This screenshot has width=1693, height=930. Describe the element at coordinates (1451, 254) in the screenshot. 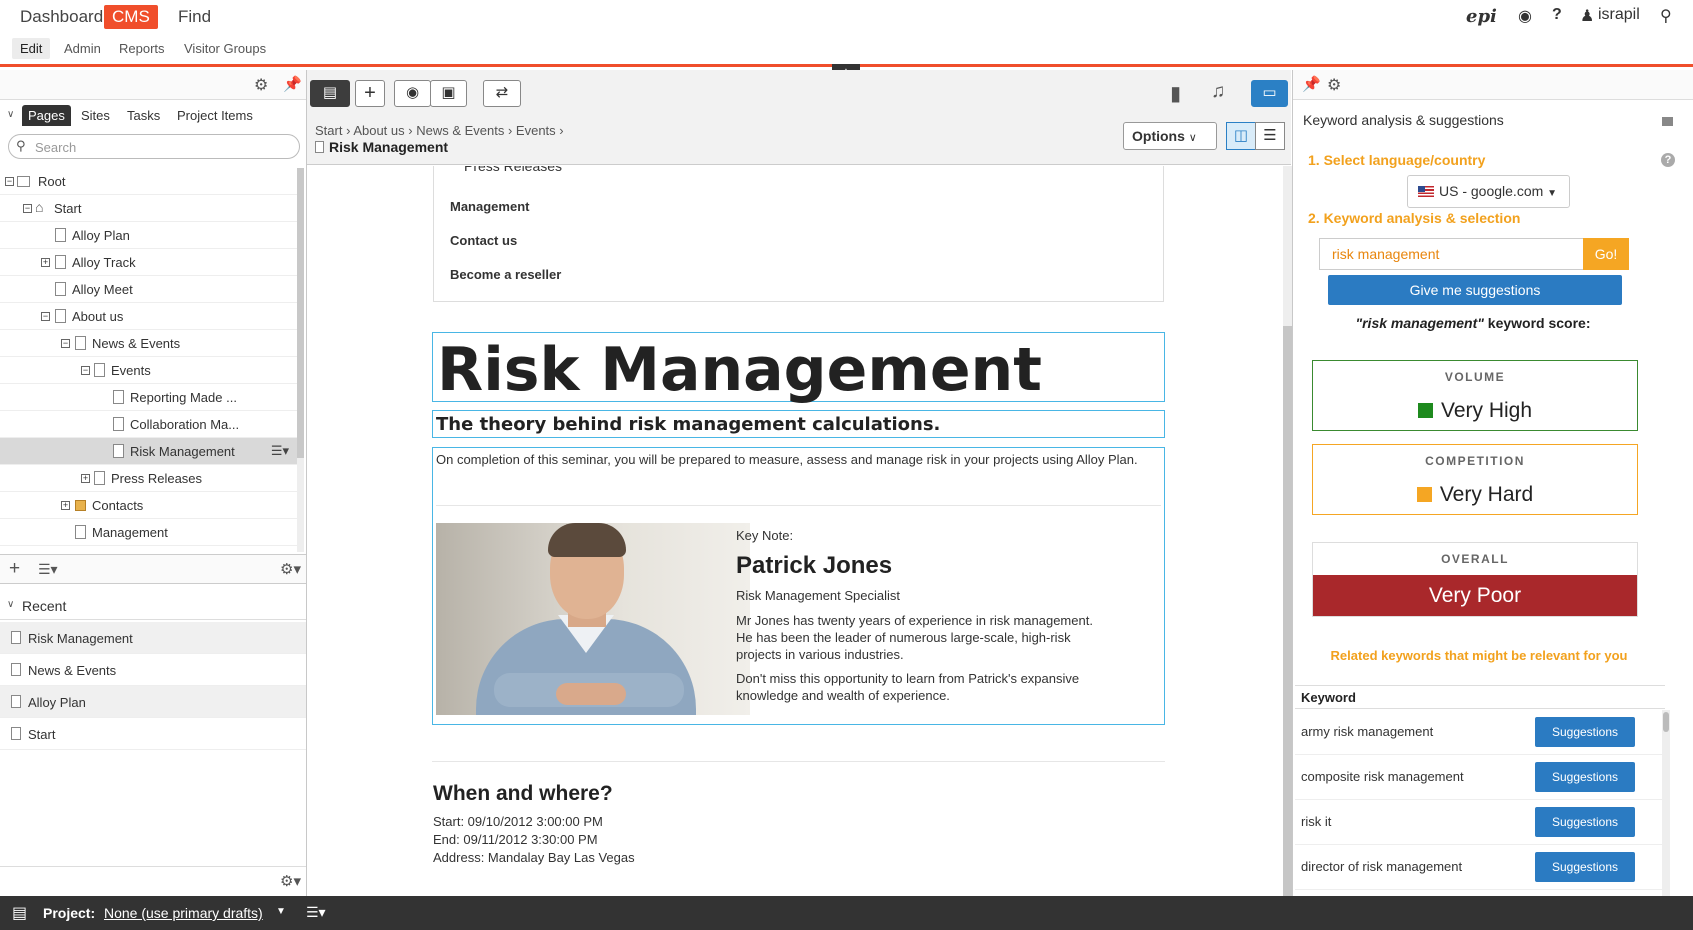

I see `keyword-input: risk management` at that location.